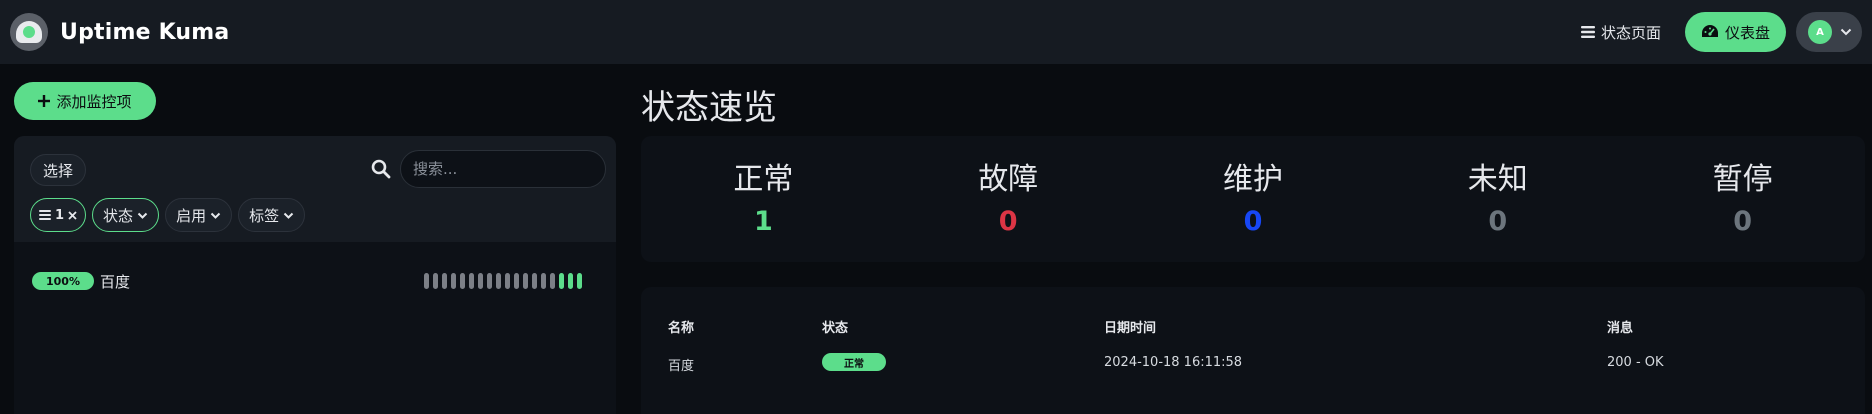 The height and width of the screenshot is (414, 1872). Describe the element at coordinates (1497, 199) in the screenshot. I see `stat-unknown: 未知 0` at that location.